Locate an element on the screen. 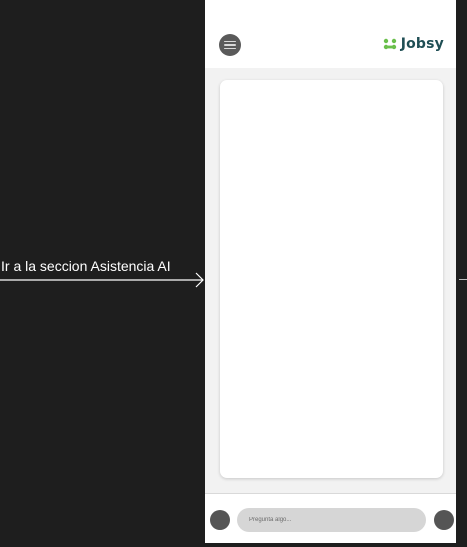  flow-arrow-icon is located at coordinates (102, 280).